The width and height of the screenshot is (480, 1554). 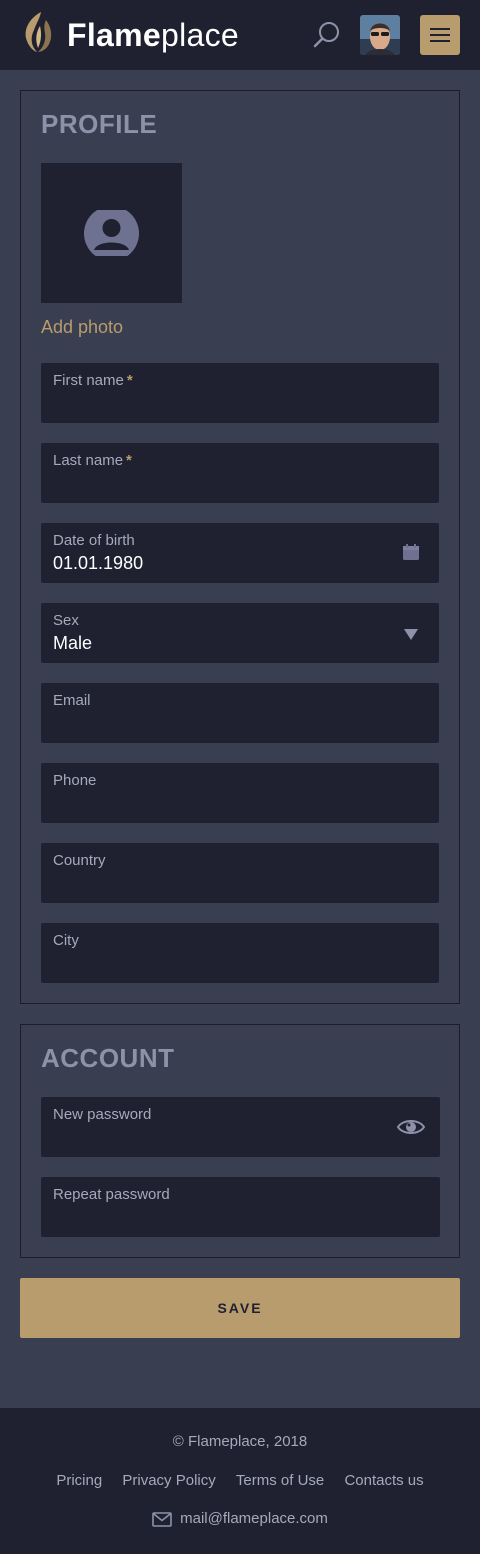 I want to click on phone-label: Phone, so click(x=75, y=780).